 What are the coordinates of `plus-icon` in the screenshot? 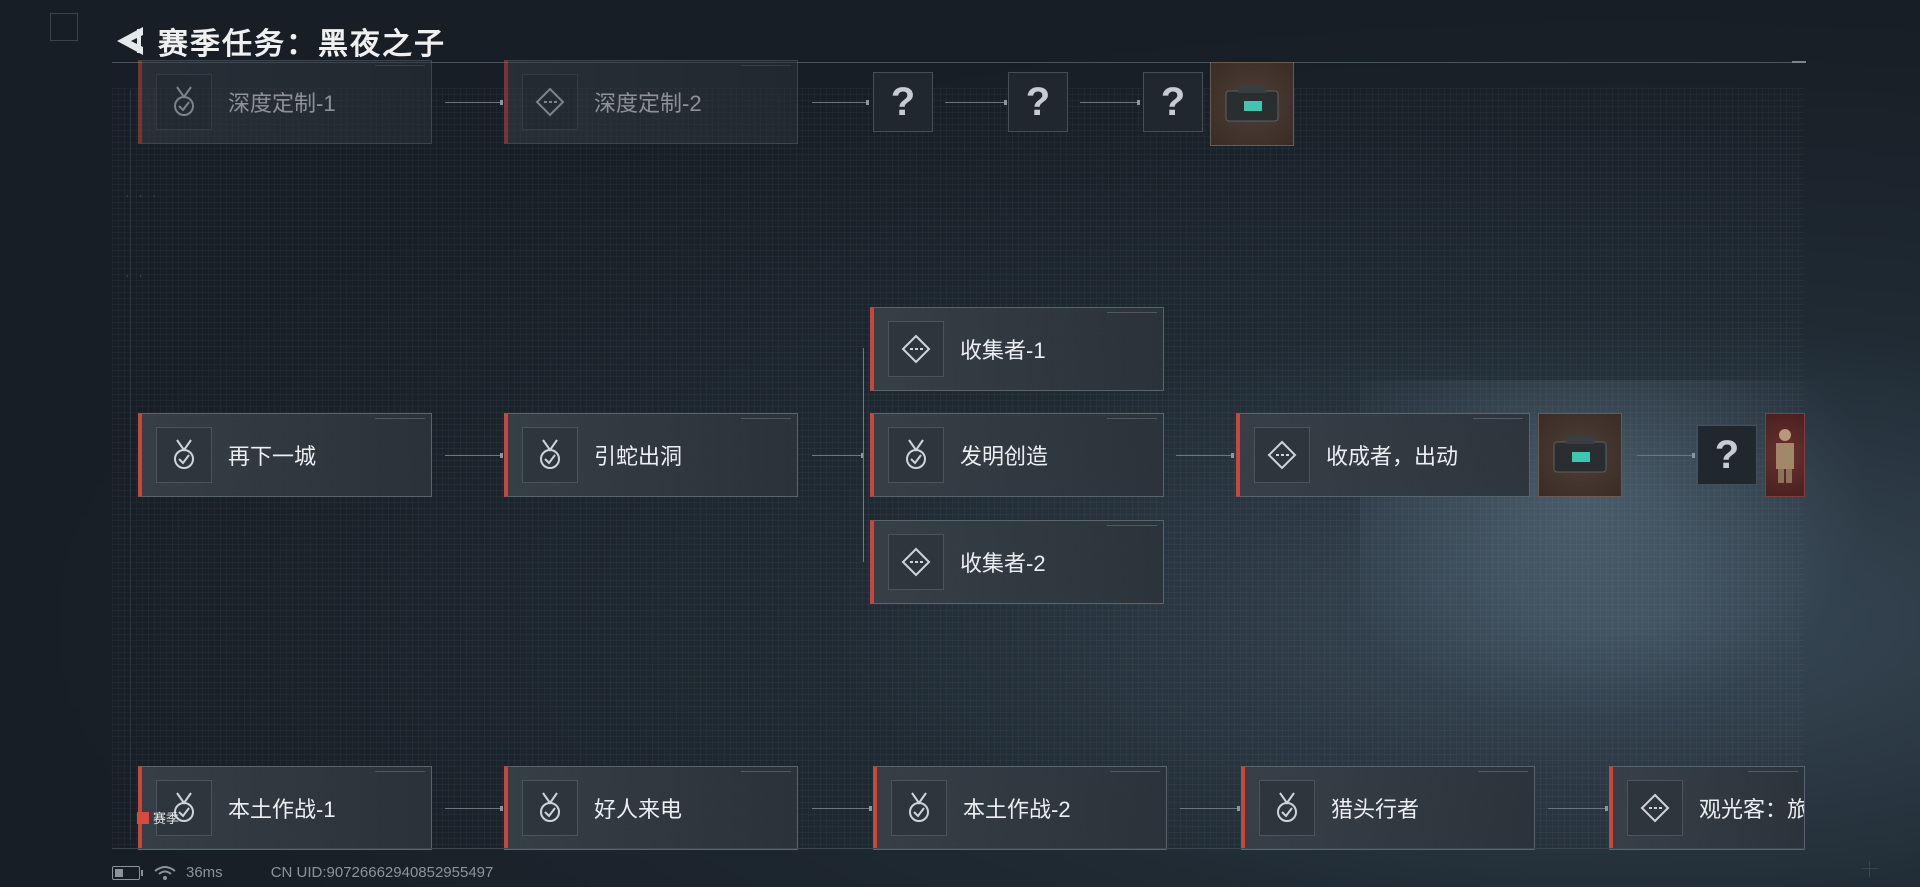 It's located at (1870, 869).